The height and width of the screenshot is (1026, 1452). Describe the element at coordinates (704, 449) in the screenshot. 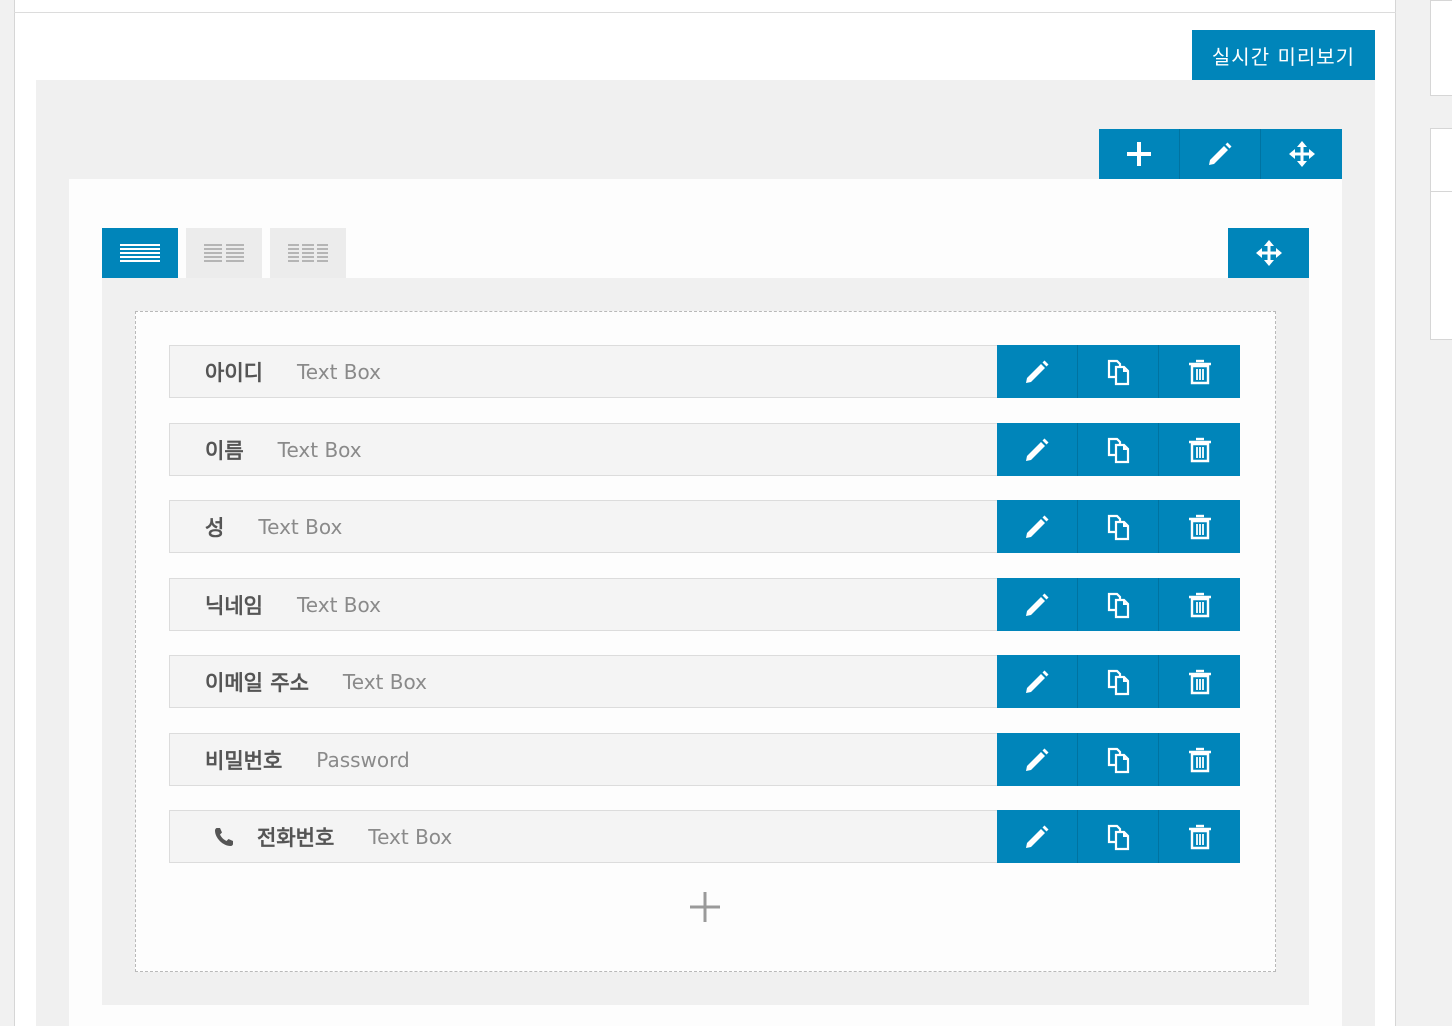

I see `form-field: 이름 Text Box` at that location.